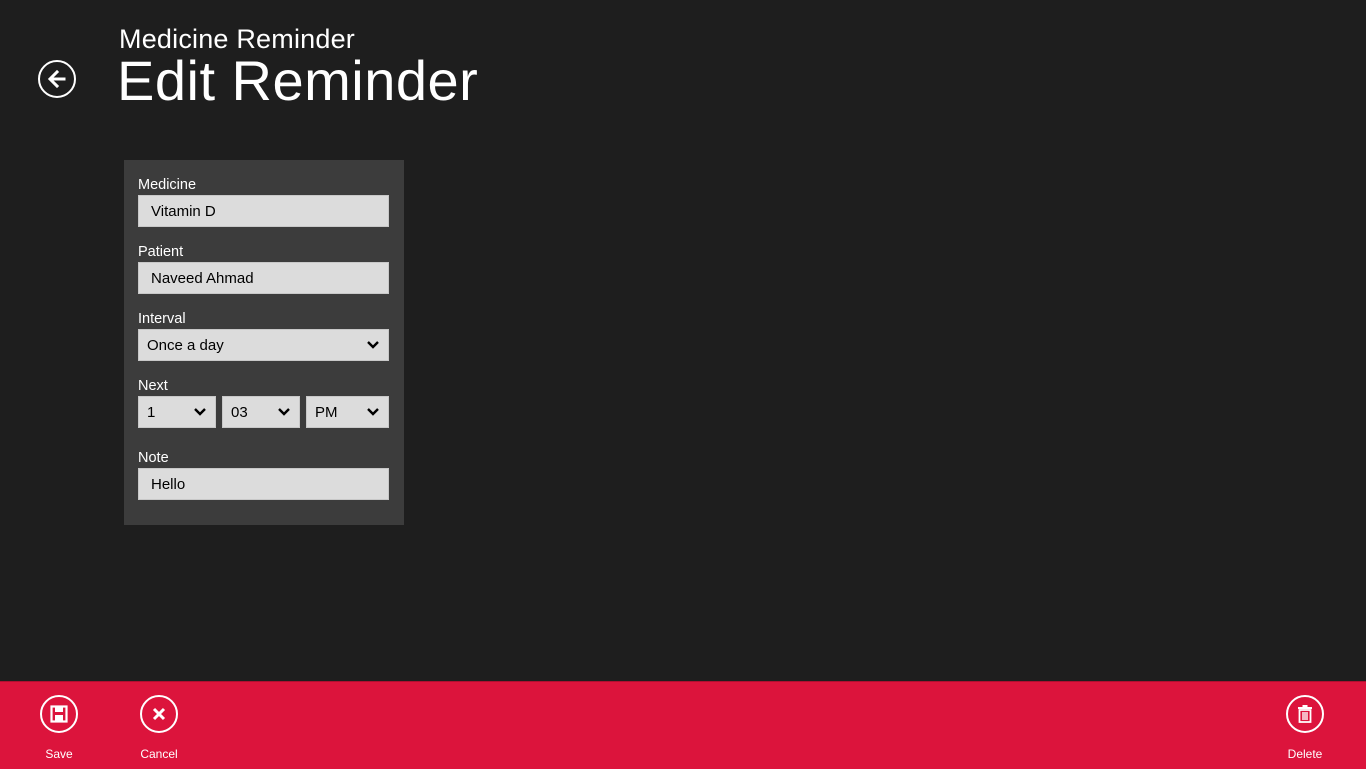 This screenshot has height=769, width=1366. Describe the element at coordinates (162, 319) in the screenshot. I see `interval-label: Interval` at that location.